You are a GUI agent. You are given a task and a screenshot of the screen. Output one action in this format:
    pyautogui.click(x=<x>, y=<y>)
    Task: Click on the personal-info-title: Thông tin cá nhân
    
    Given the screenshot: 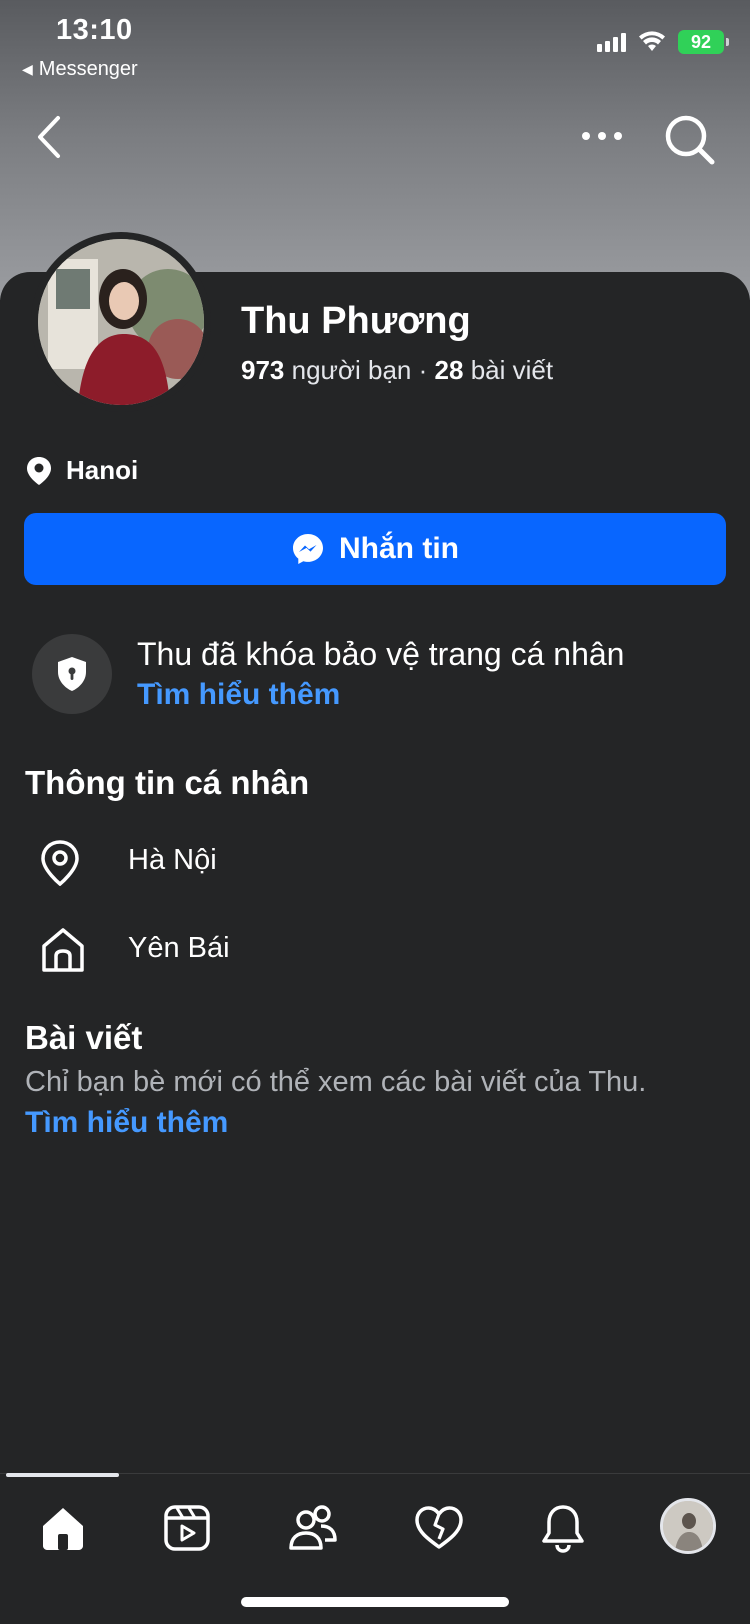 What is the action you would take?
    pyautogui.click(x=167, y=782)
    